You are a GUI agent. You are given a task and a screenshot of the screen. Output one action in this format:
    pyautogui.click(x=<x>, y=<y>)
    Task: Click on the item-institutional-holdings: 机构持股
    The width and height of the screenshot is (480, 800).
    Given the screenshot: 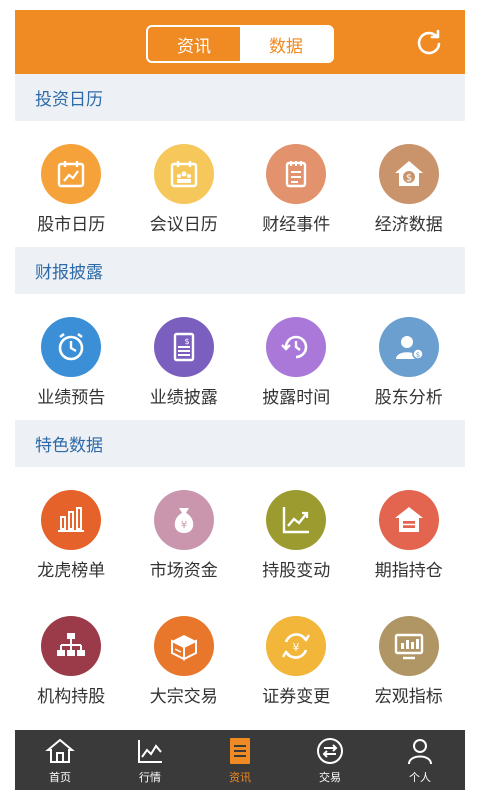 What is the action you would take?
    pyautogui.click(x=71, y=656)
    